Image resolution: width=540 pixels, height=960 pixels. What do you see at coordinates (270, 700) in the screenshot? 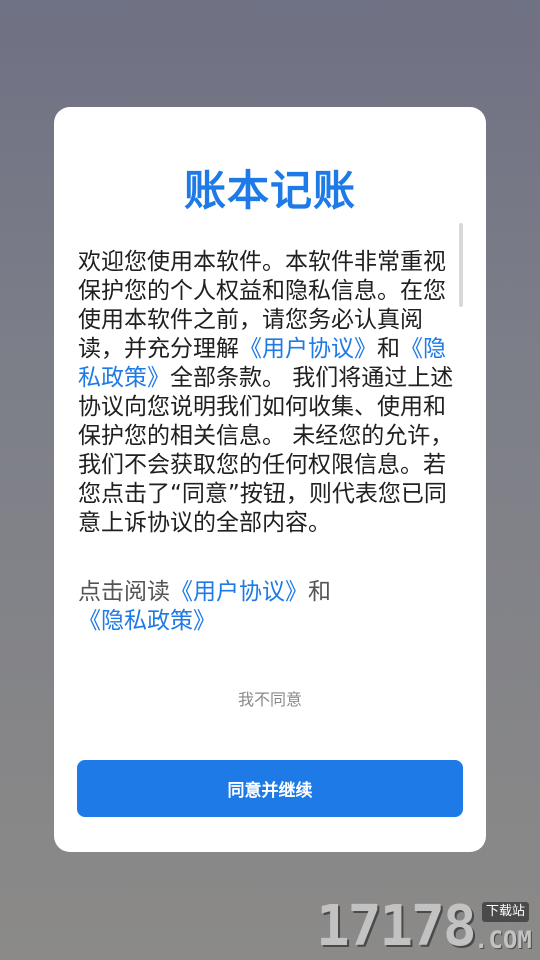
I see `disagree-button: 我不同意` at bounding box center [270, 700].